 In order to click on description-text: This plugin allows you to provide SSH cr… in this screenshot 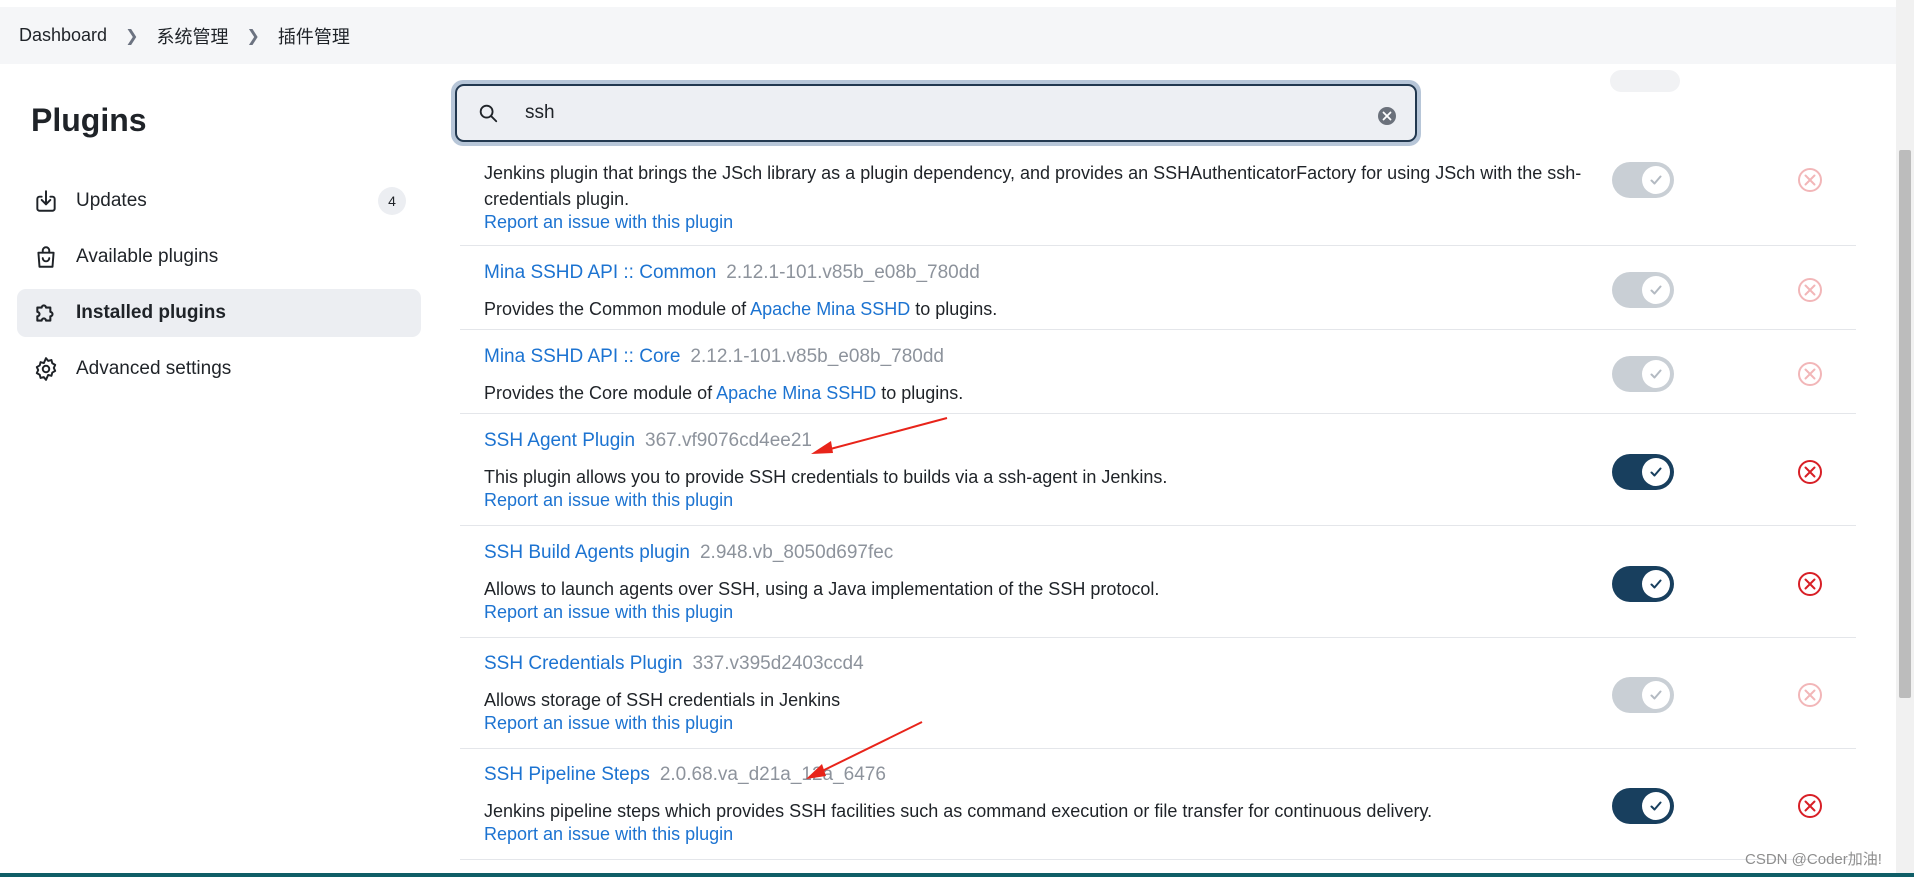, I will do `click(826, 477)`.